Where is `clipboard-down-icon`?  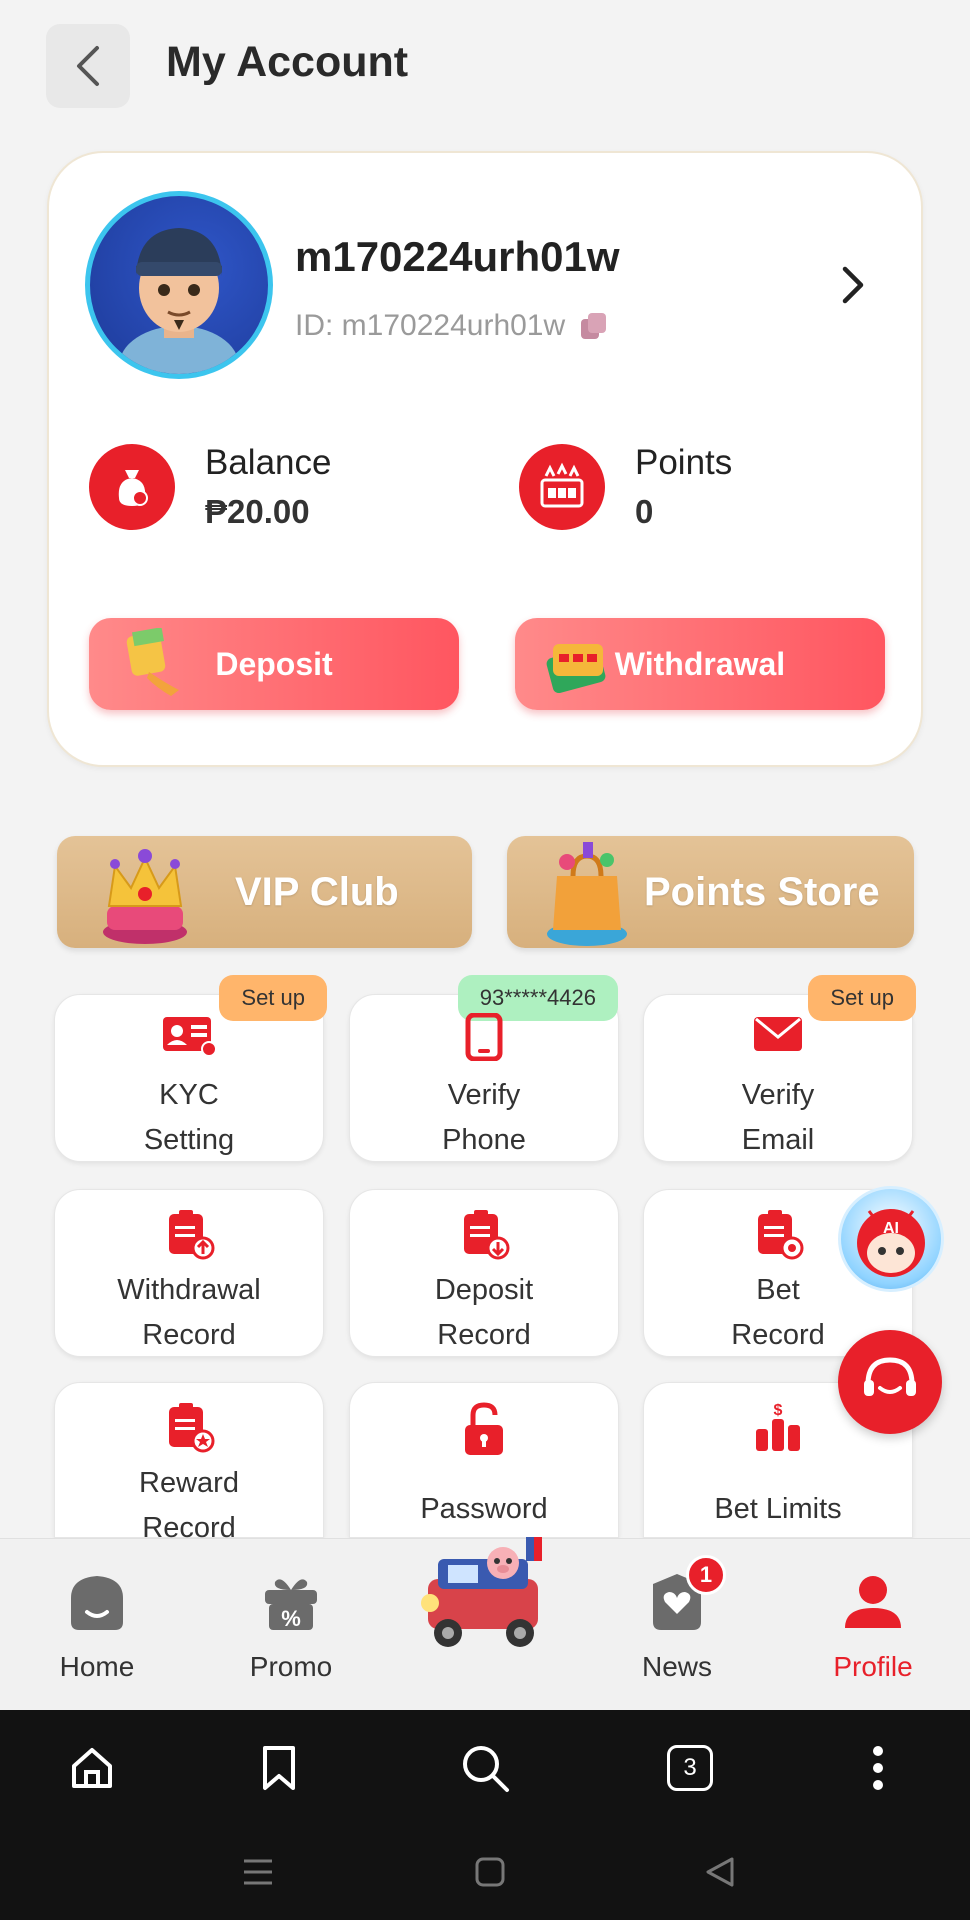 clipboard-down-icon is located at coordinates (487, 1235).